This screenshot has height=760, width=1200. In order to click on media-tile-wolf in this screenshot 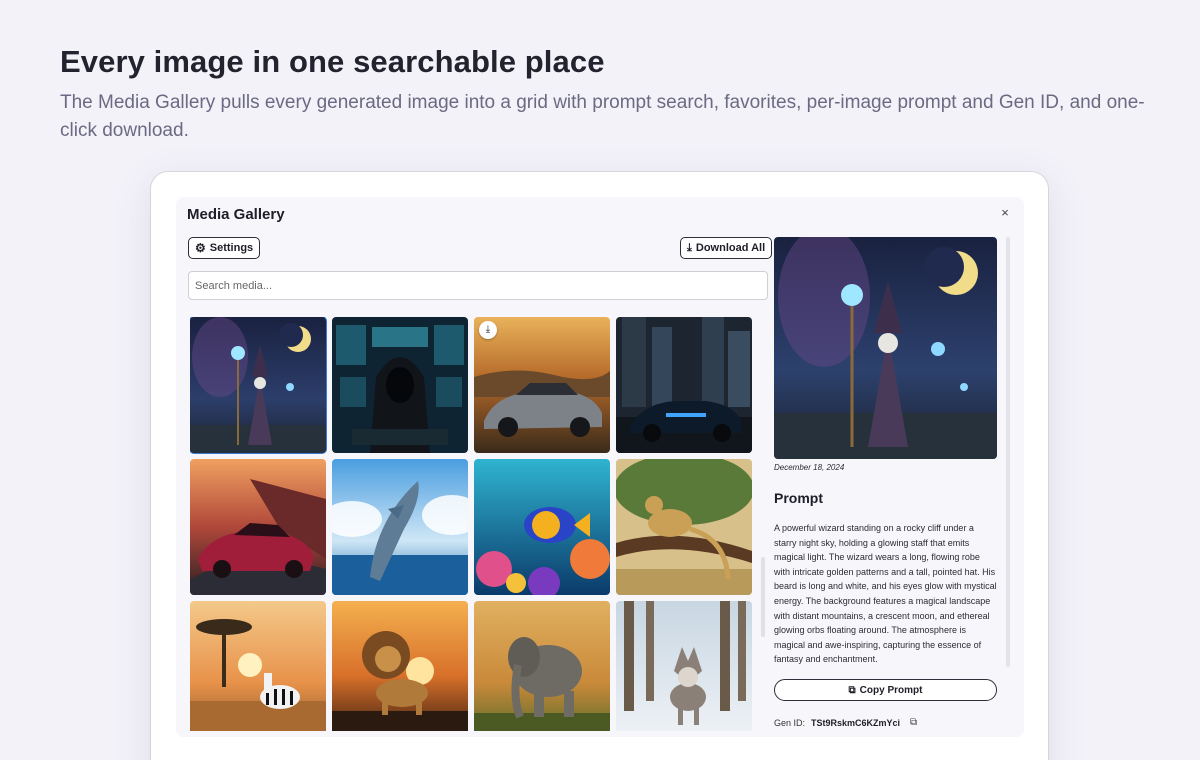, I will do `click(684, 666)`.